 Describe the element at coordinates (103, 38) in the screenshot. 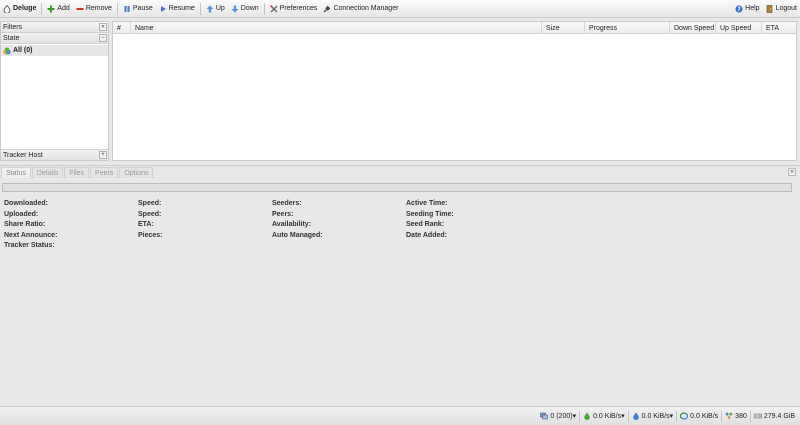

I see `collapse-state-button: −` at that location.